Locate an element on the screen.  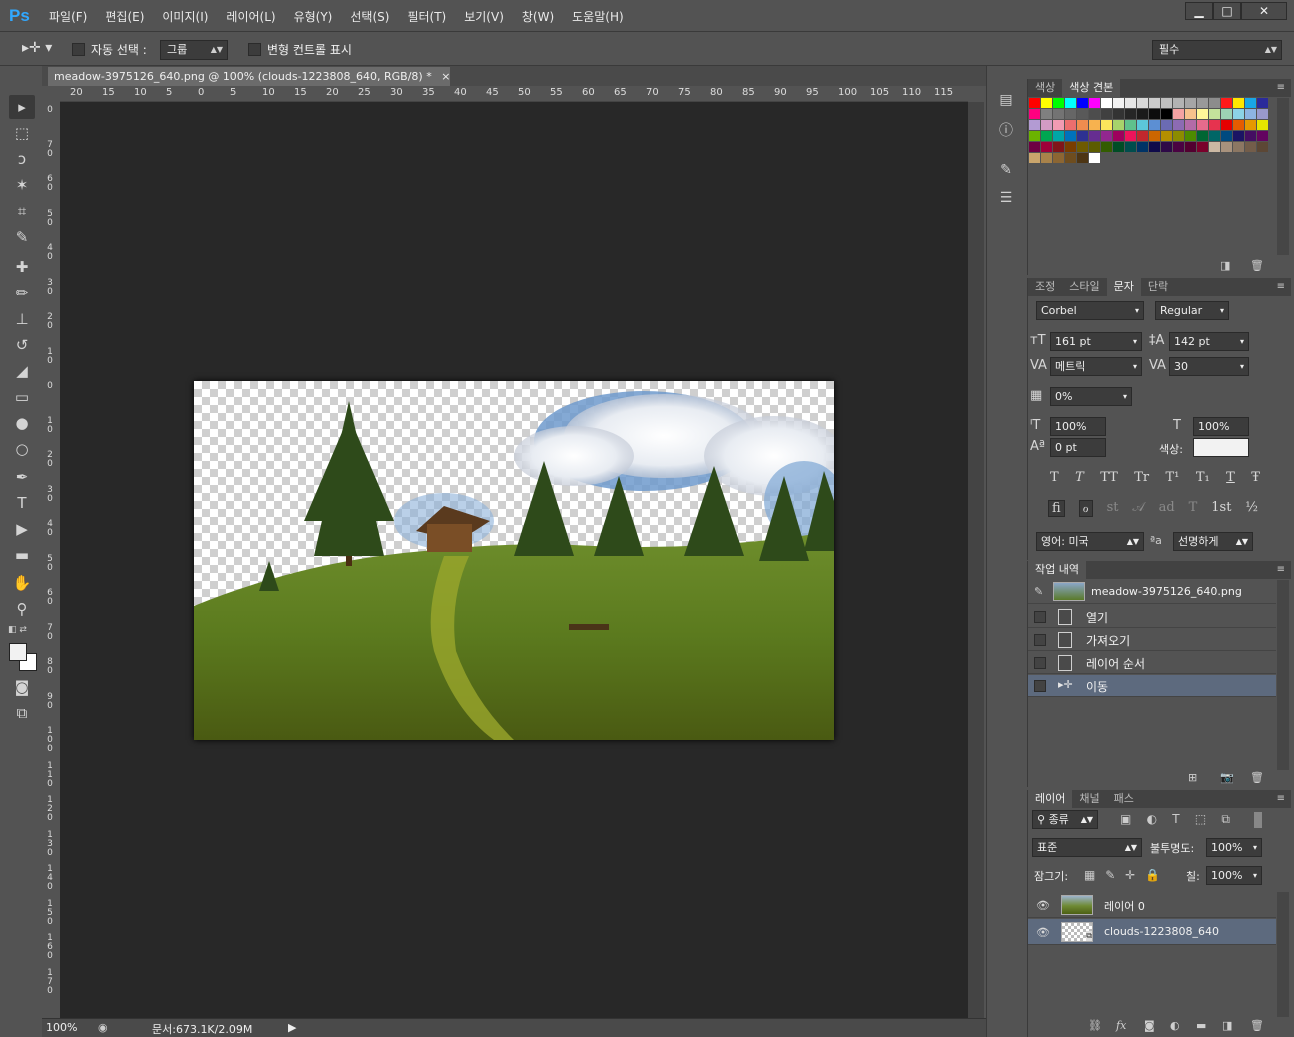
transform-controls-checkbox is located at coordinates (254, 49).